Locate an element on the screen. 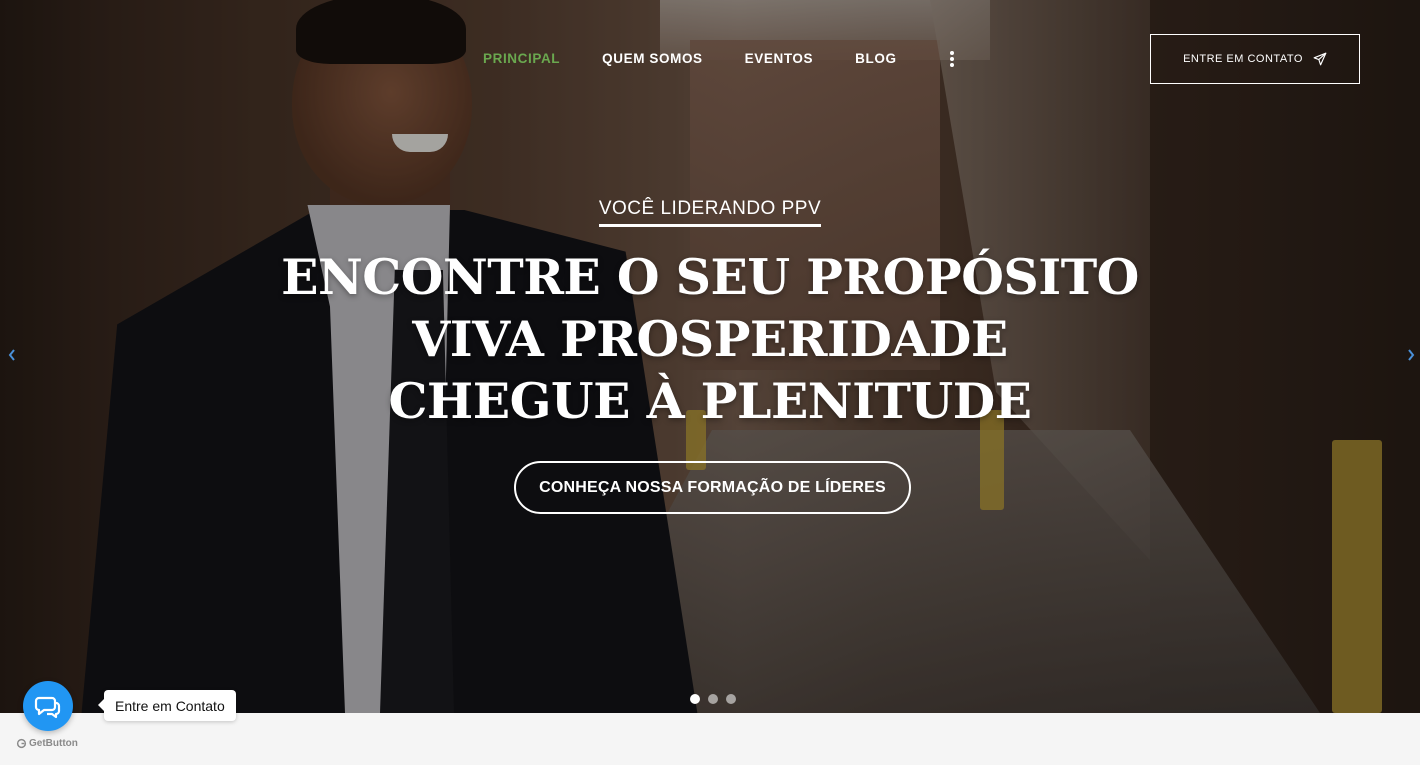 The height and width of the screenshot is (765, 1420). hero-eyebrow-text: VOCÊ LIDERANDO PPV is located at coordinates (710, 212).